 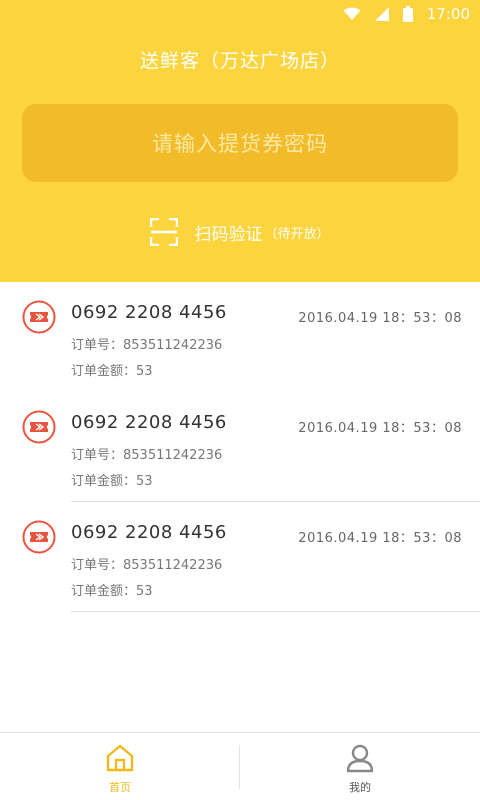 What do you see at coordinates (240, 14) in the screenshot?
I see `status-bar: 17:00` at bounding box center [240, 14].